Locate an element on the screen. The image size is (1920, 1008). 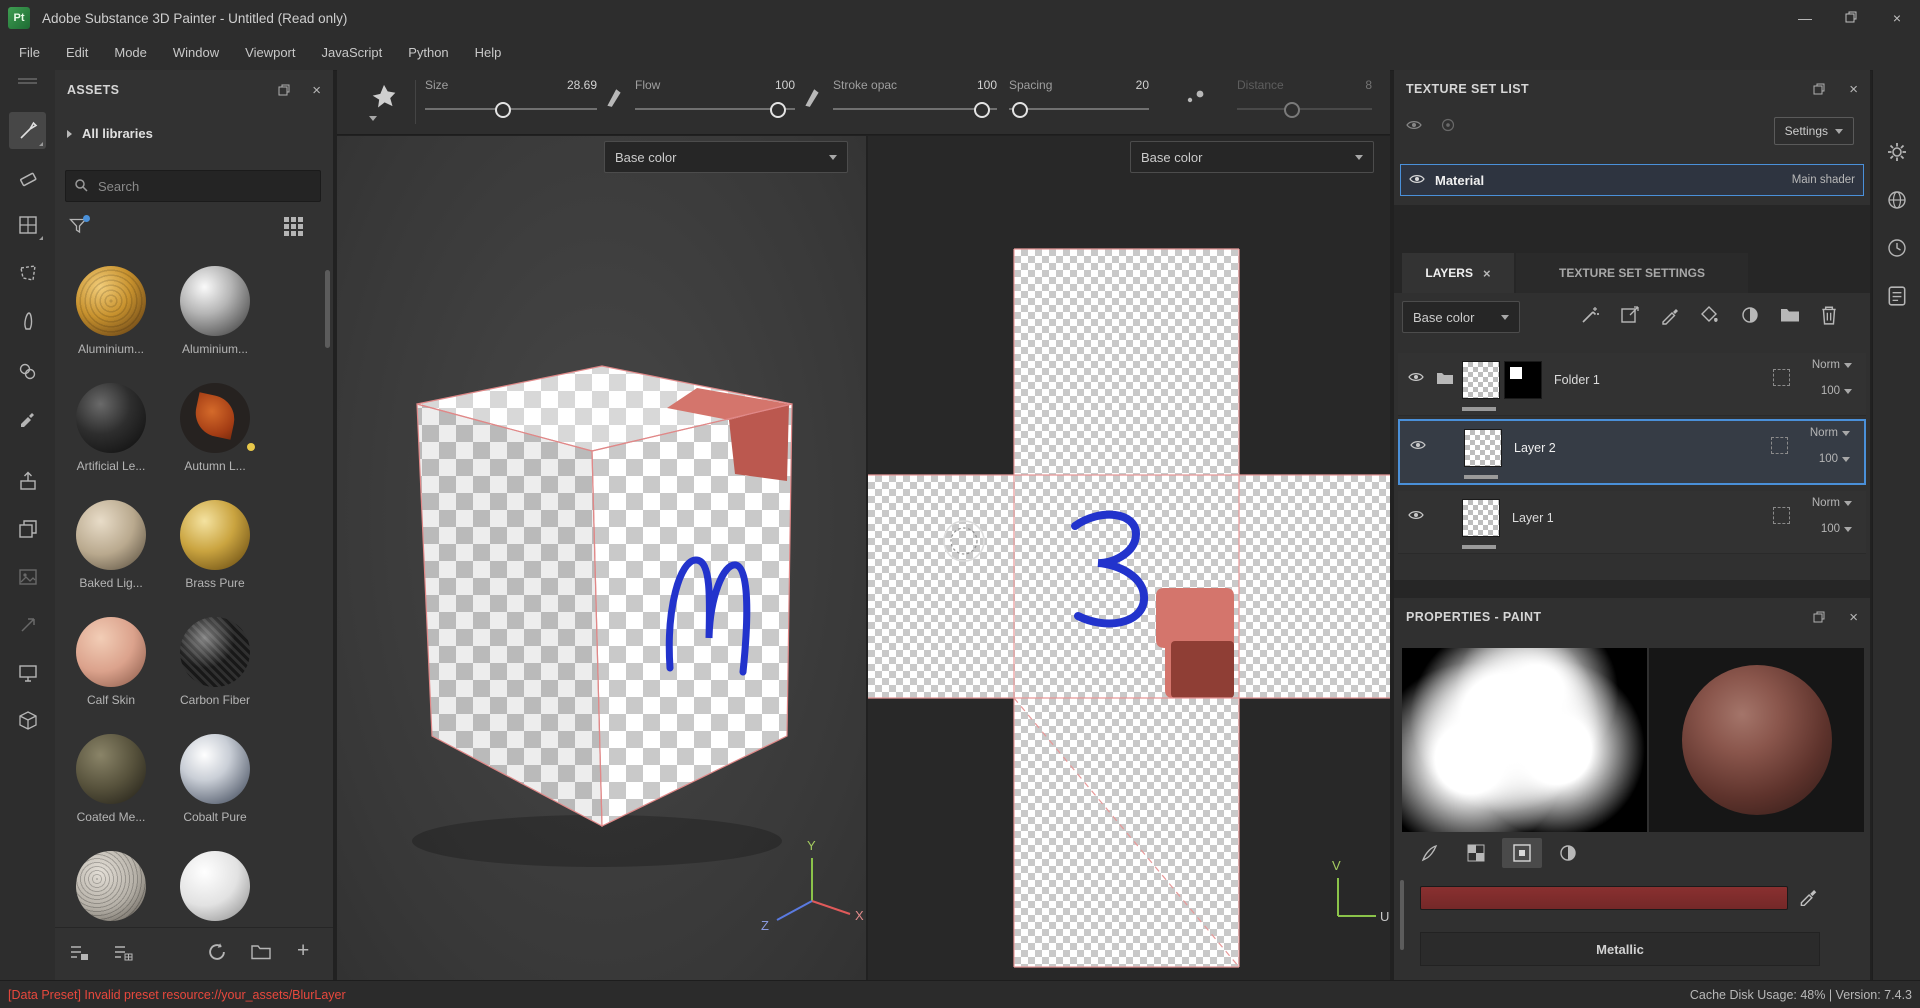
layer-row-layer-2: Layer 2 Norm 100 is located at coordinates (1632, 452).